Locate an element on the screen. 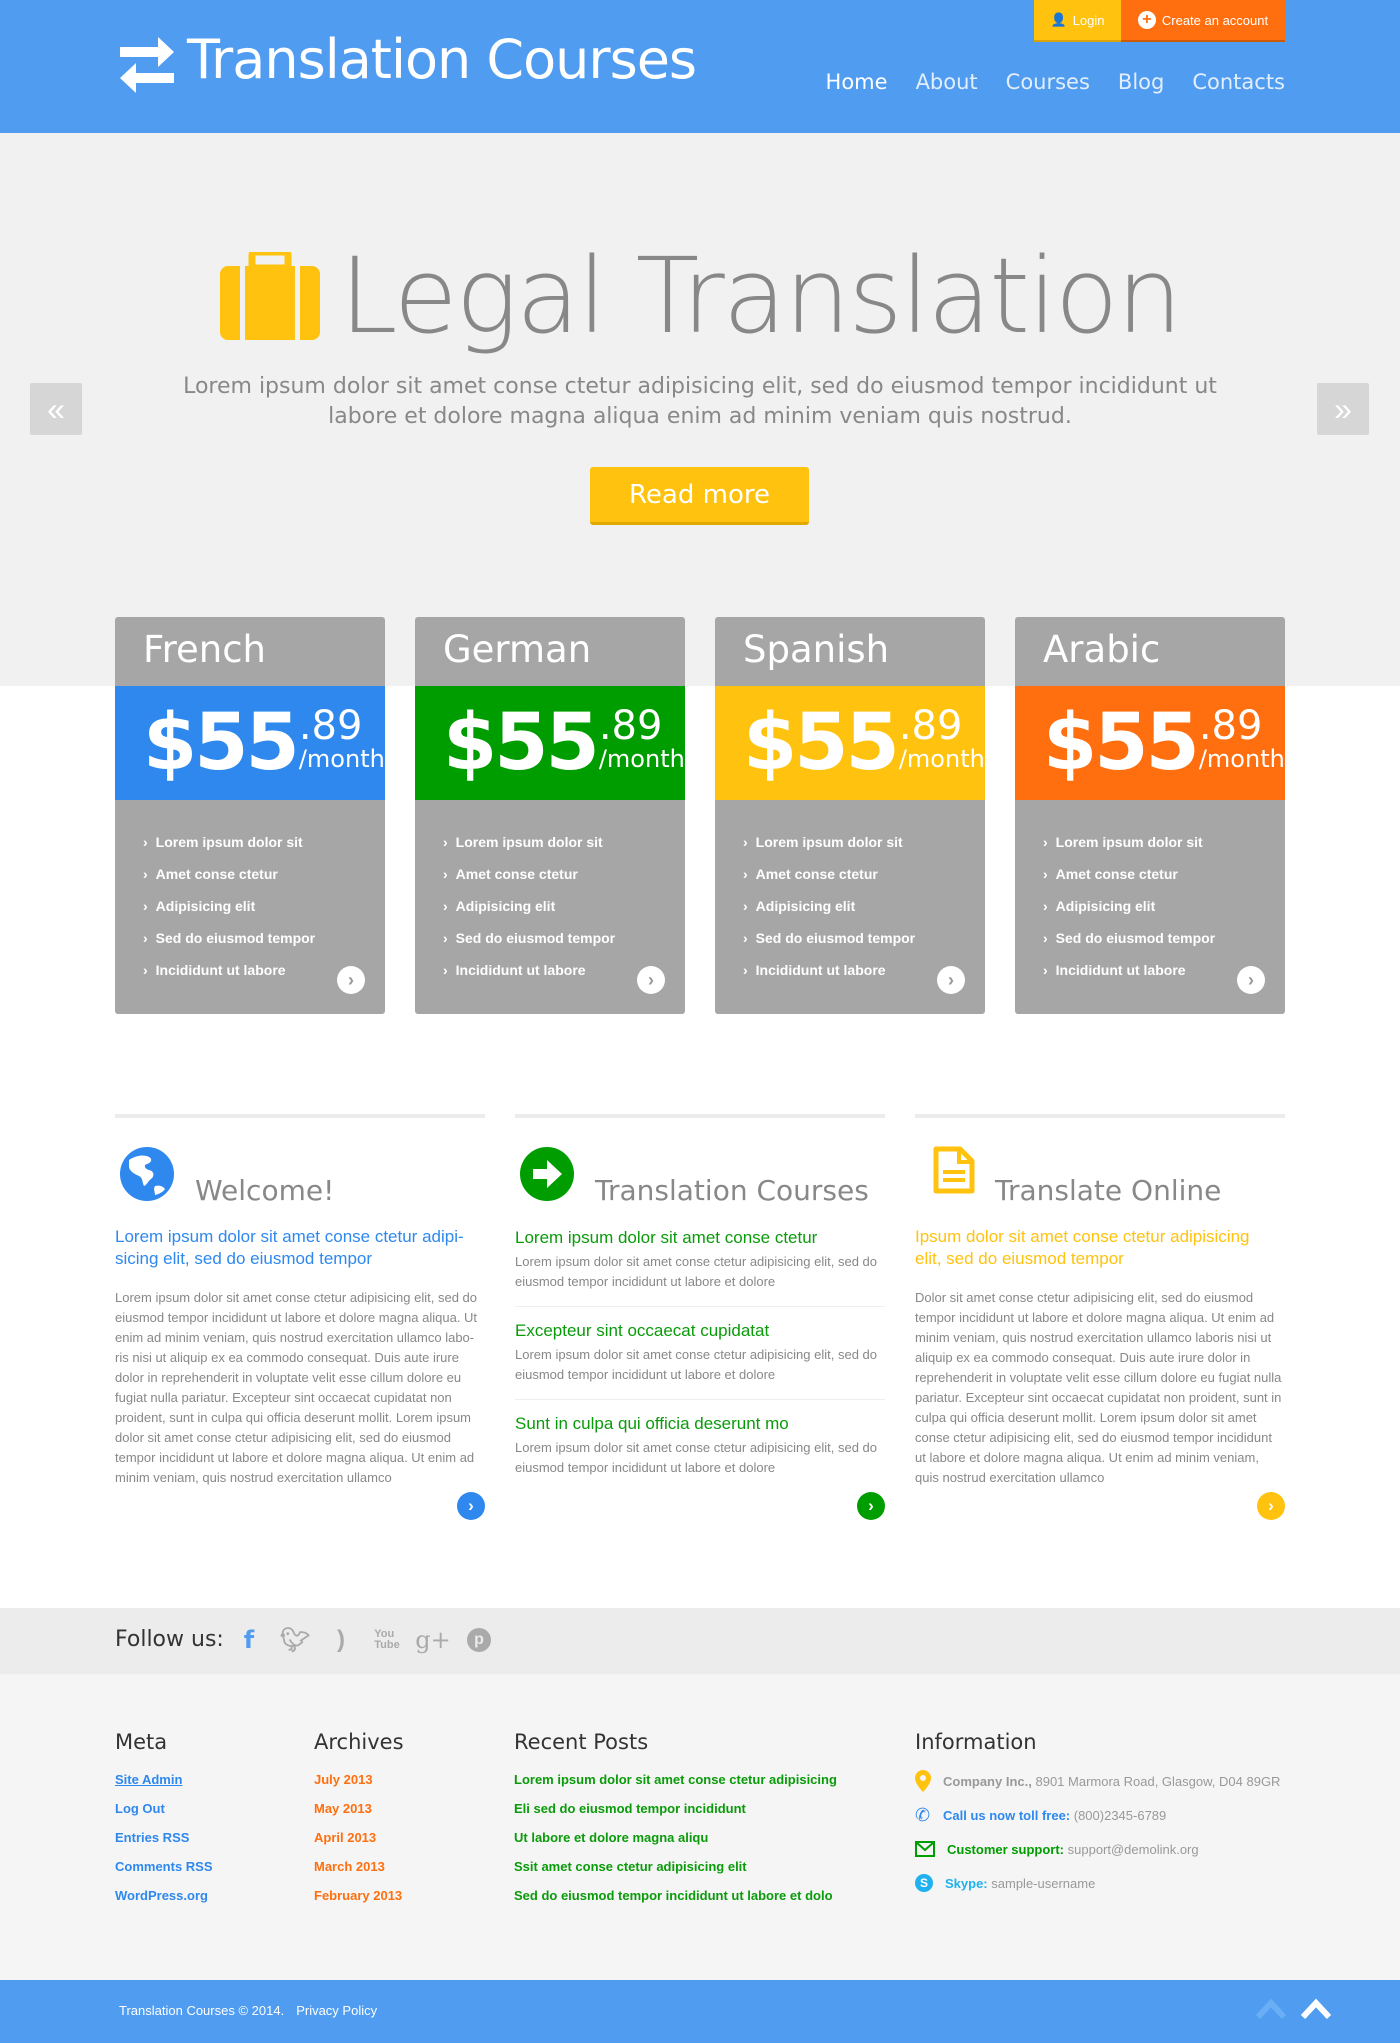 The image size is (1400, 2043). privacy-policy-link: Privacy Policy is located at coordinates (336, 2010).